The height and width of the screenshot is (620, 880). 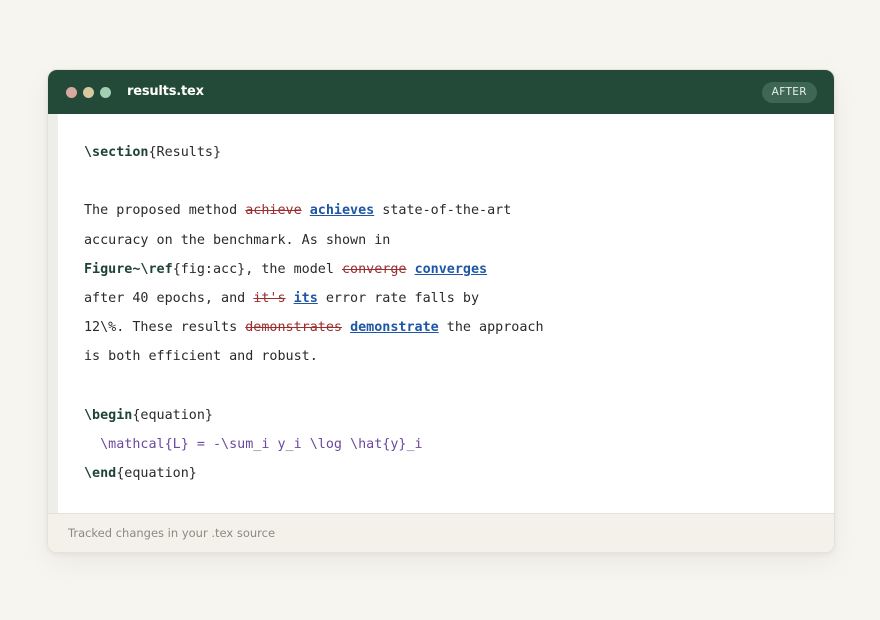 What do you see at coordinates (105, 92) in the screenshot?
I see `maximize-window-button` at bounding box center [105, 92].